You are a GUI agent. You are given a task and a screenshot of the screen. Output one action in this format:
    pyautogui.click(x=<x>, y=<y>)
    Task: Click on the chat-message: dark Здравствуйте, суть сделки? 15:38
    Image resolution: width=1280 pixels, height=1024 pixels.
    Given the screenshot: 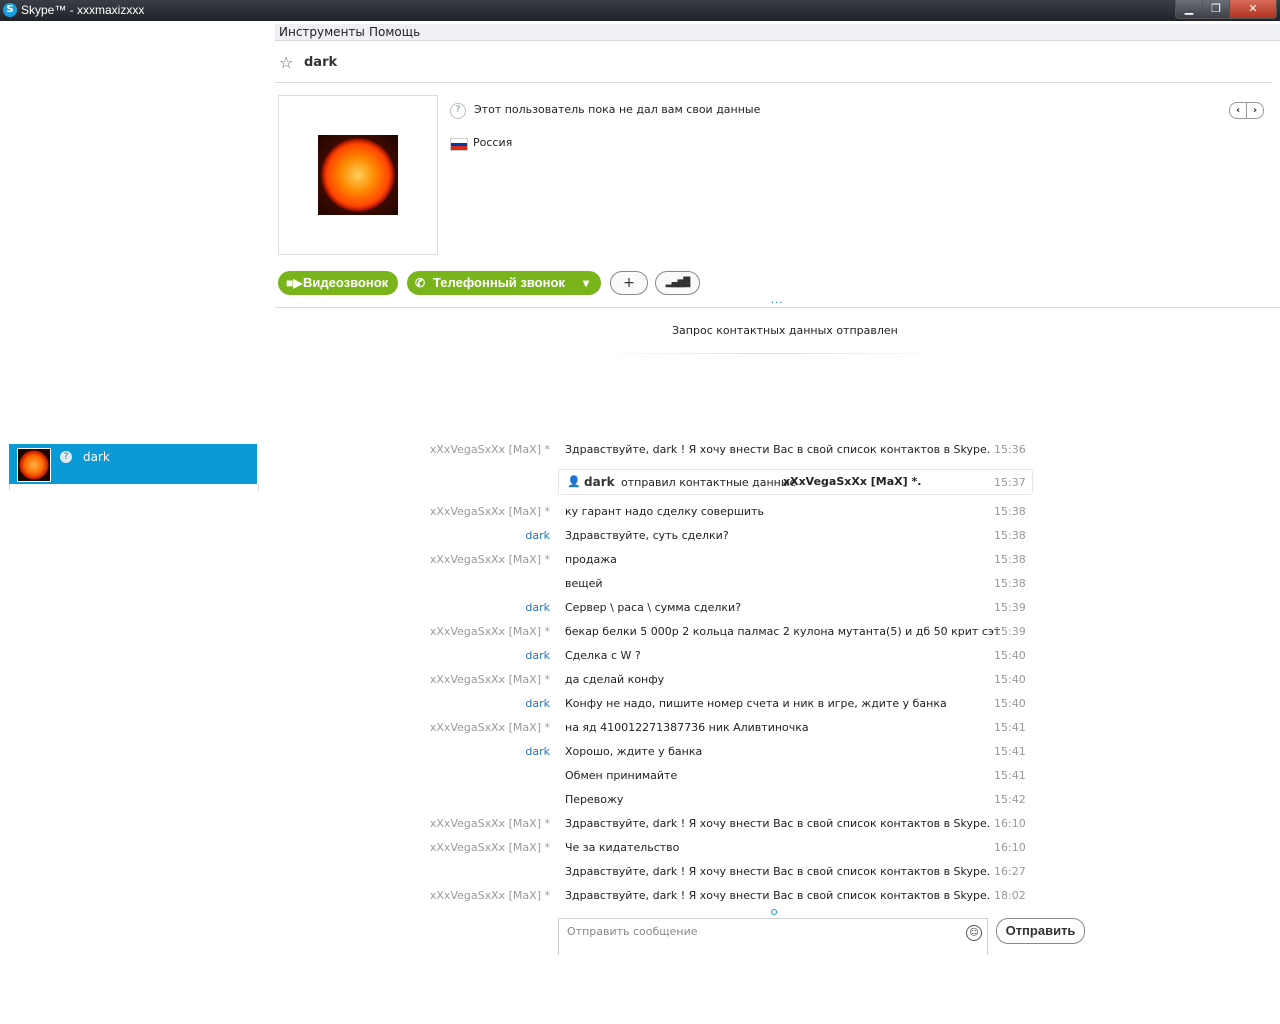 What is the action you would take?
    pyautogui.click(x=640, y=538)
    